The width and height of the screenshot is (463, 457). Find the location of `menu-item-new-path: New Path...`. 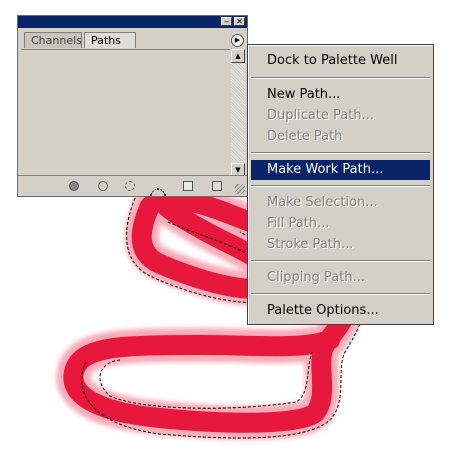

menu-item-new-path: New Path... is located at coordinates (340, 95).